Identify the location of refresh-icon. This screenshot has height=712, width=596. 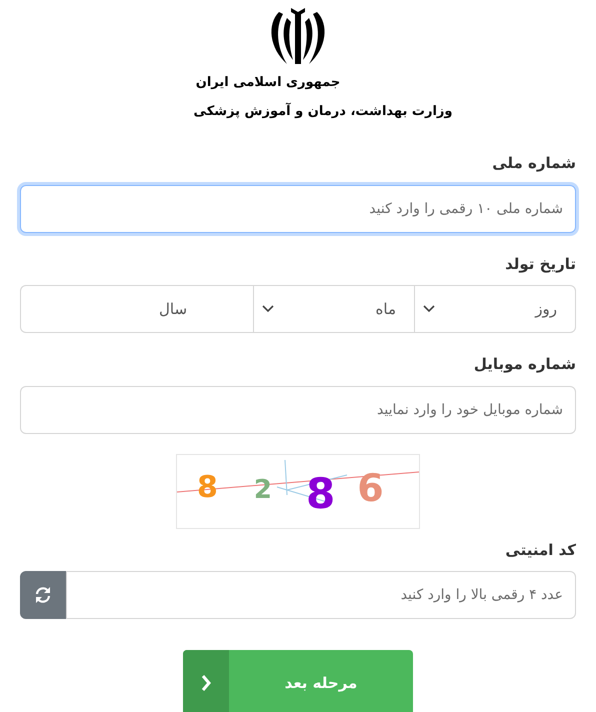
(43, 595).